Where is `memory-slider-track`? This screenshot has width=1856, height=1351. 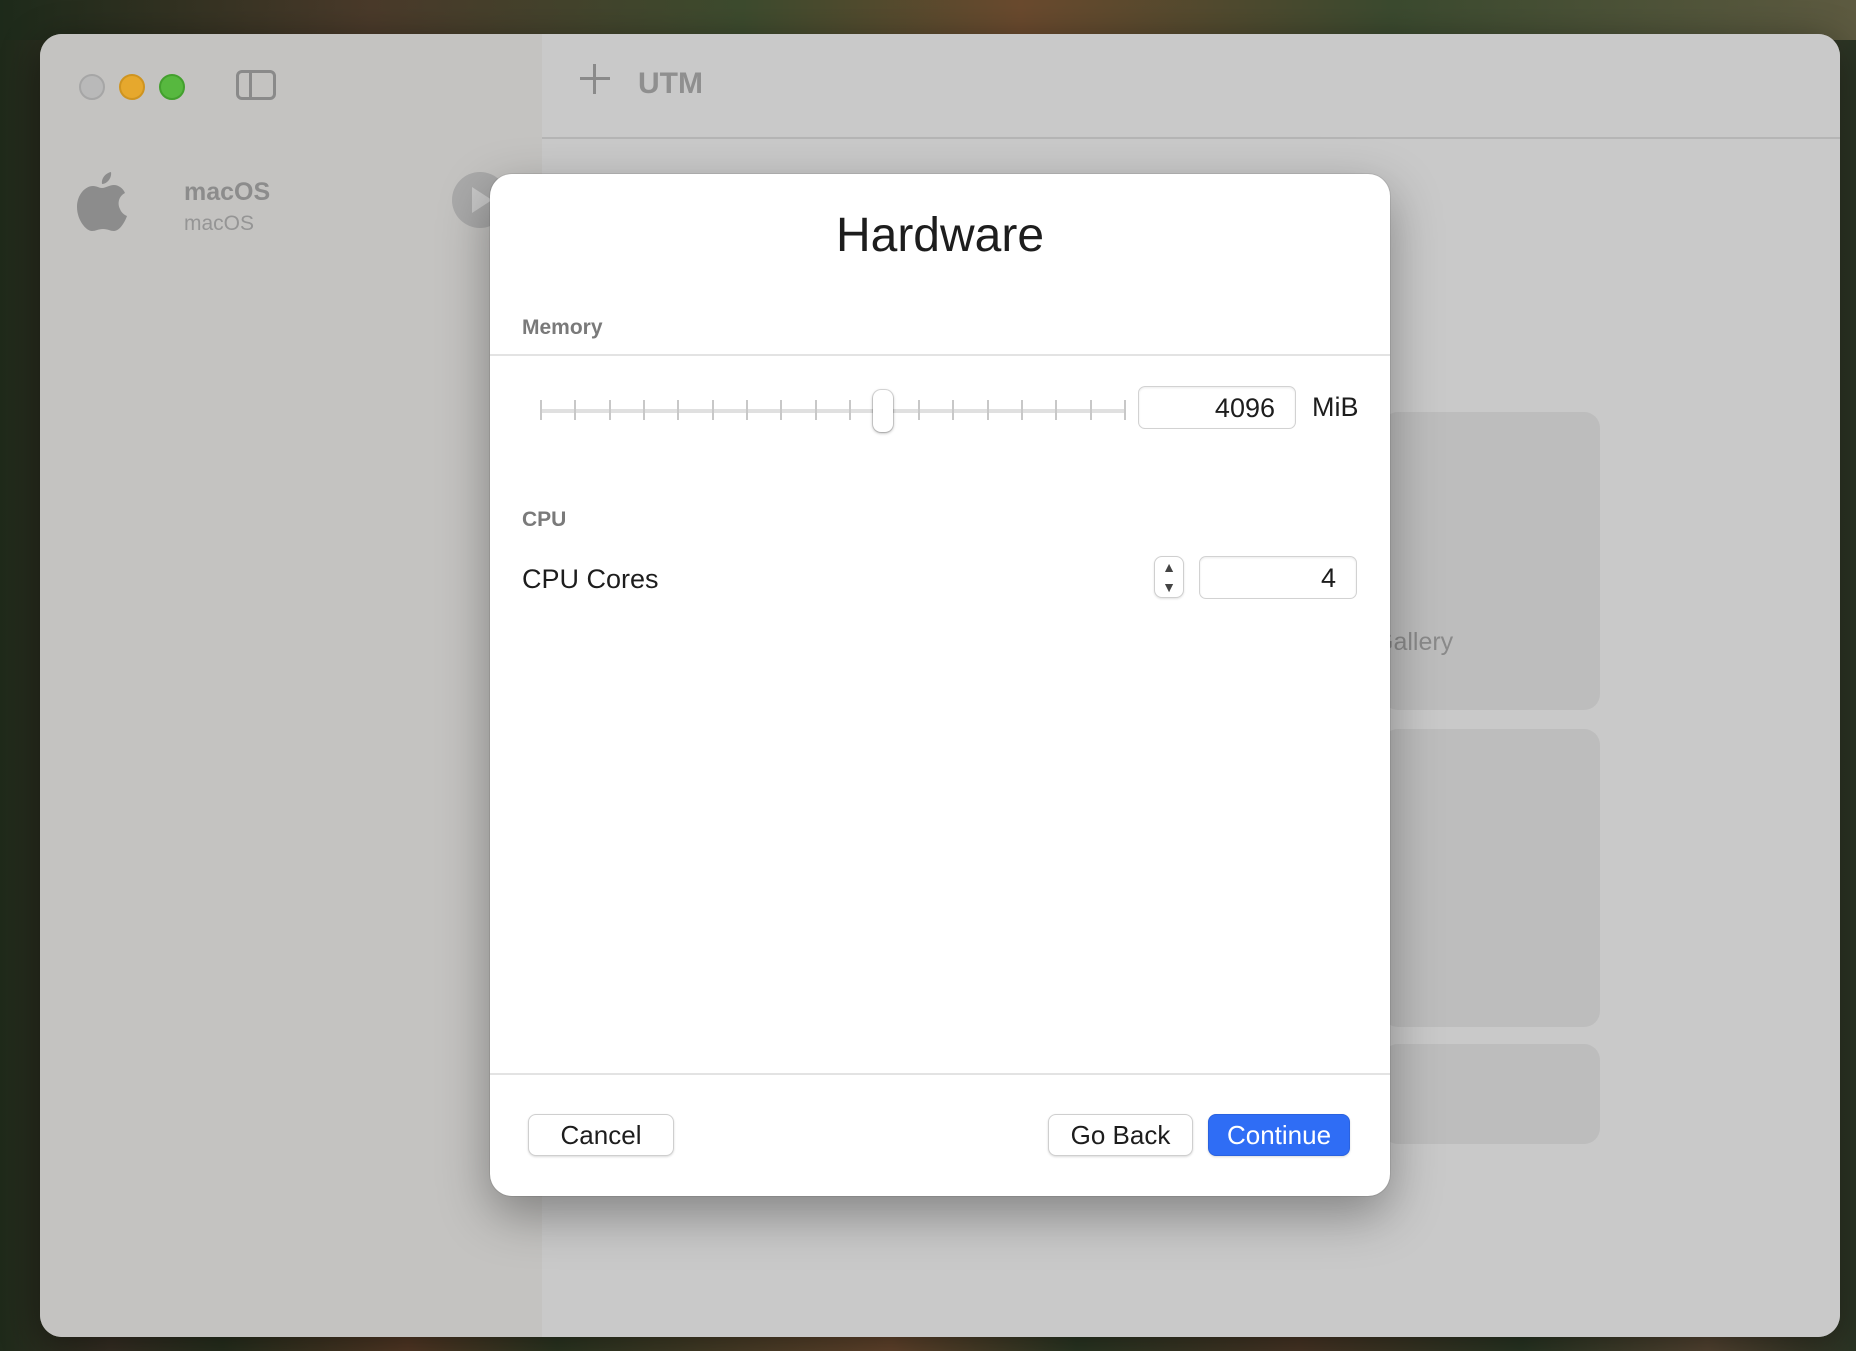 memory-slider-track is located at coordinates (833, 411).